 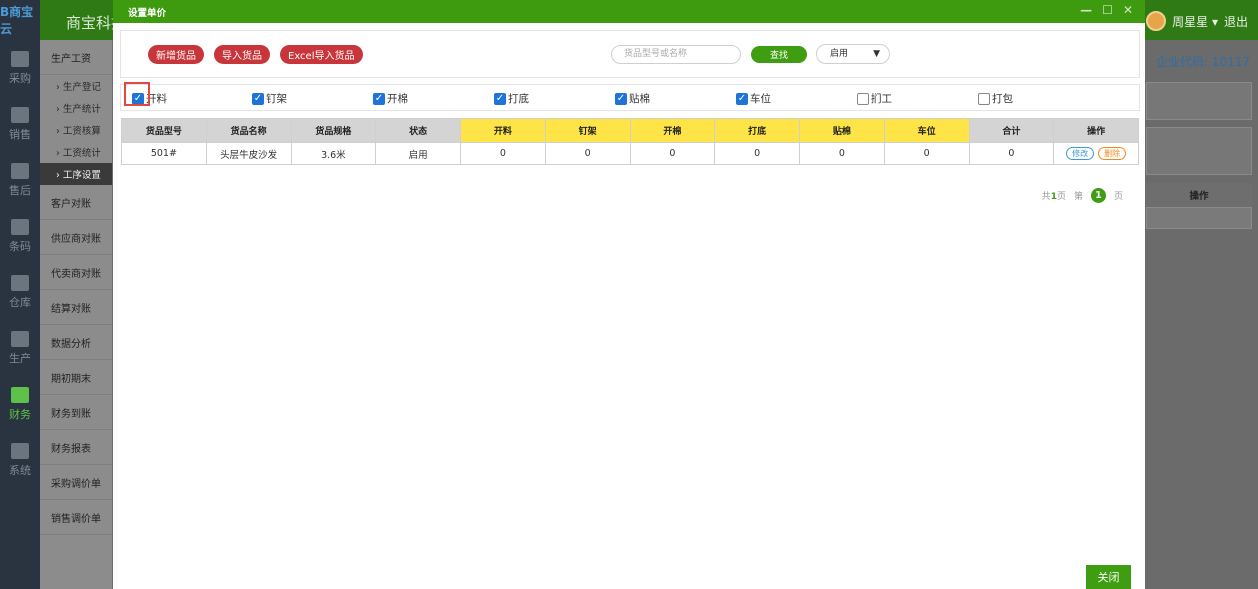 What do you see at coordinates (1202, 62) in the screenshot?
I see `company-code: 企业代码: 10117` at bounding box center [1202, 62].